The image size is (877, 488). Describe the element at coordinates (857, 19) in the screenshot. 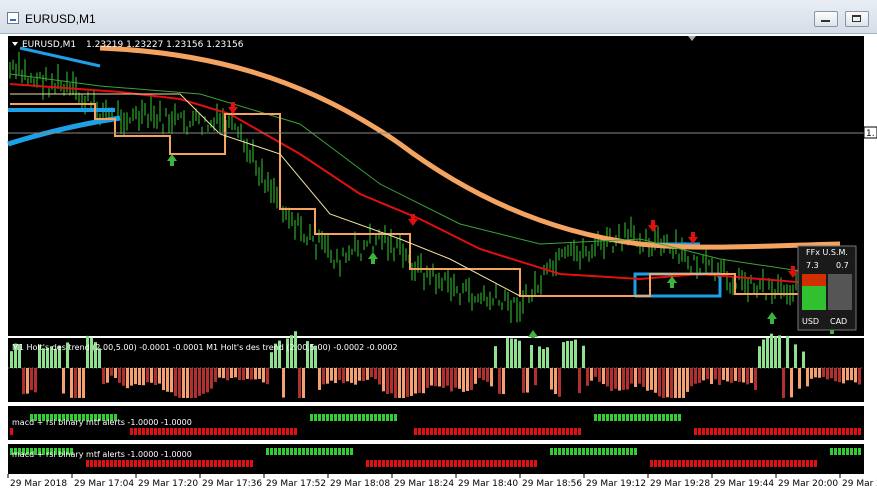

I see `maximize-button` at that location.